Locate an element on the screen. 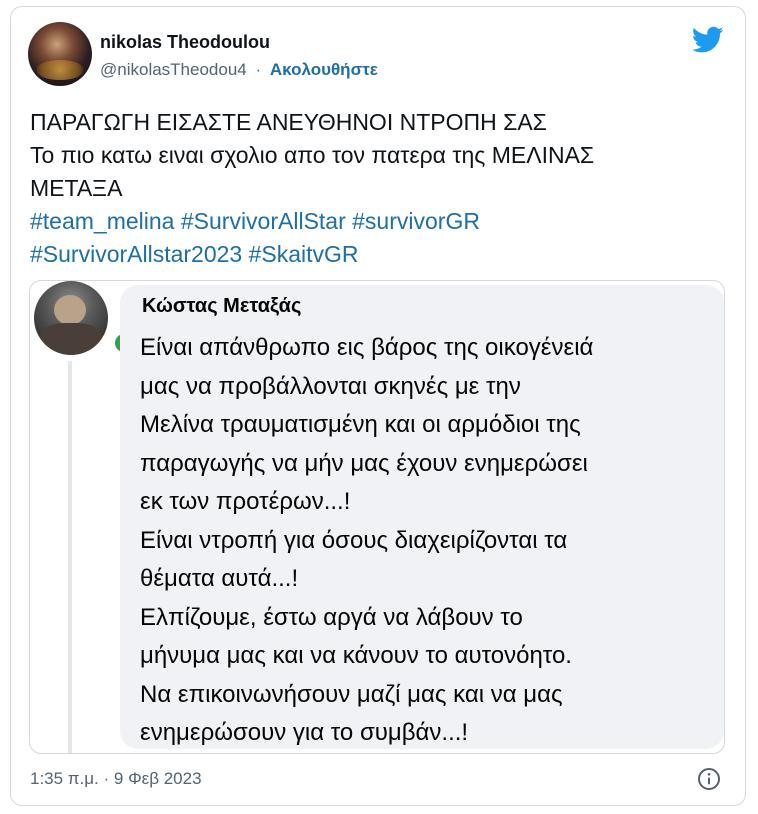  tweet-line: ΠΑΡΑΓΩΓΗ ΕΙΣΑΣΤΕ ΑΝΕΥΘΗΝΟΙ ΝΤΡΟΠΗ ΣΑΣ is located at coordinates (288, 122).